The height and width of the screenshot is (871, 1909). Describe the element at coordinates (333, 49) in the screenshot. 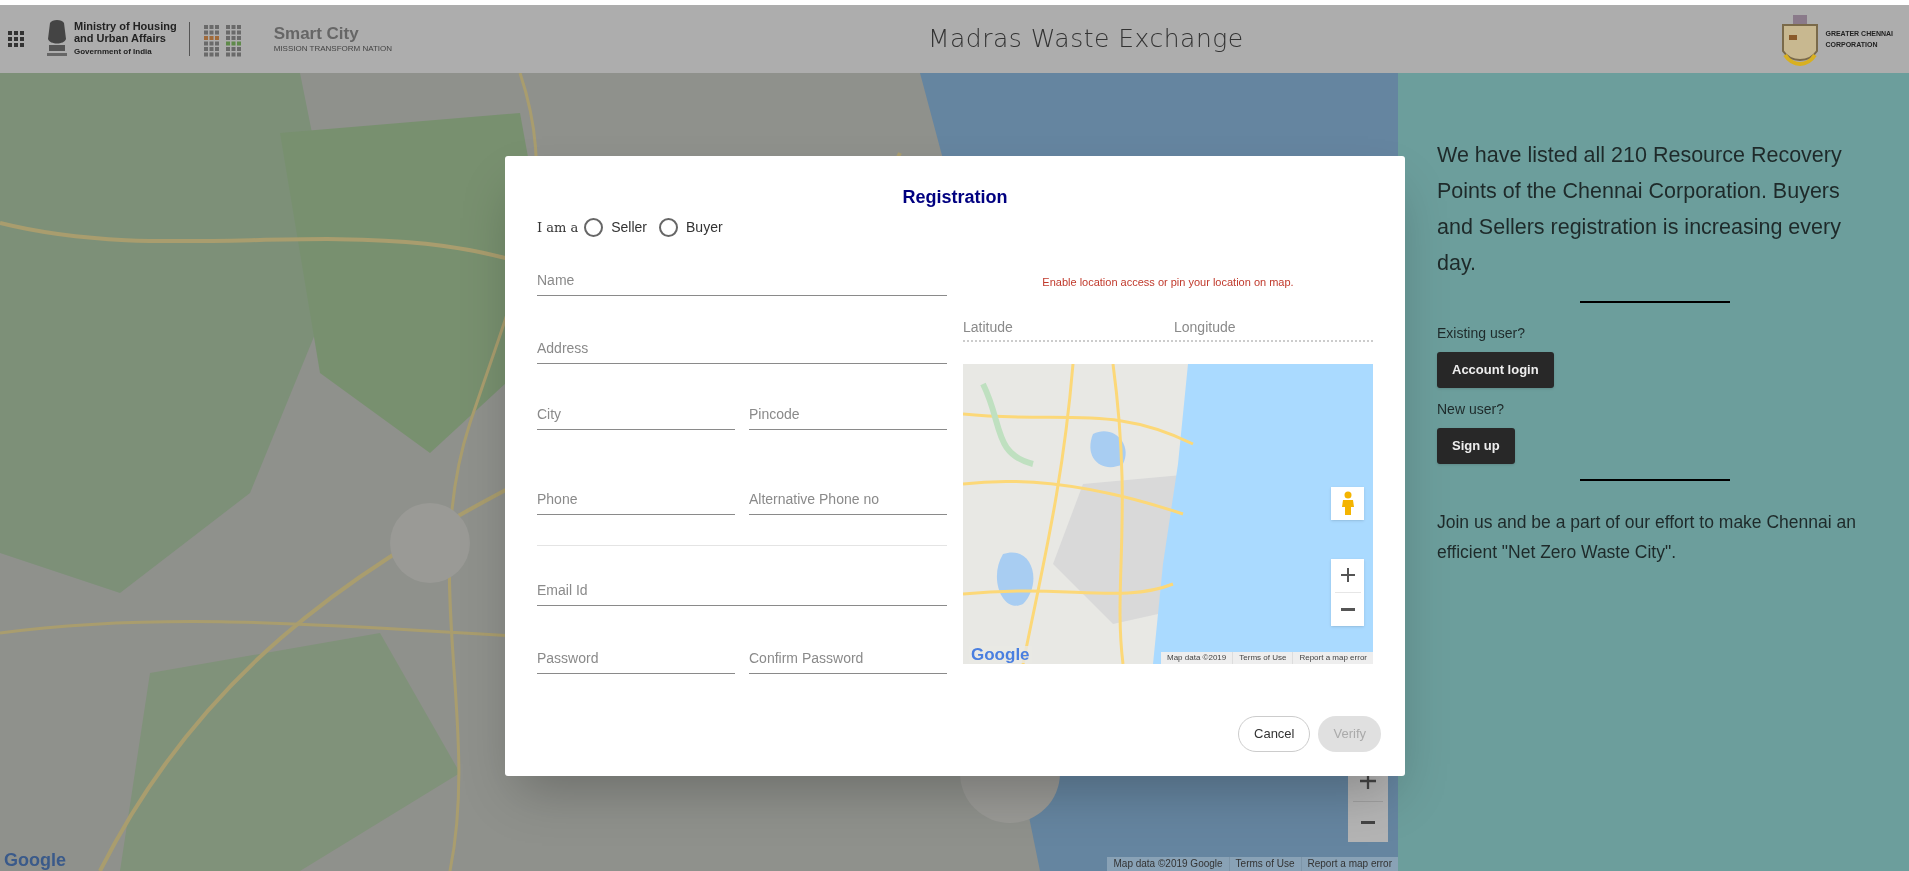

I see `smart-city-tagline: MISSION TRANSFORM NATION` at that location.